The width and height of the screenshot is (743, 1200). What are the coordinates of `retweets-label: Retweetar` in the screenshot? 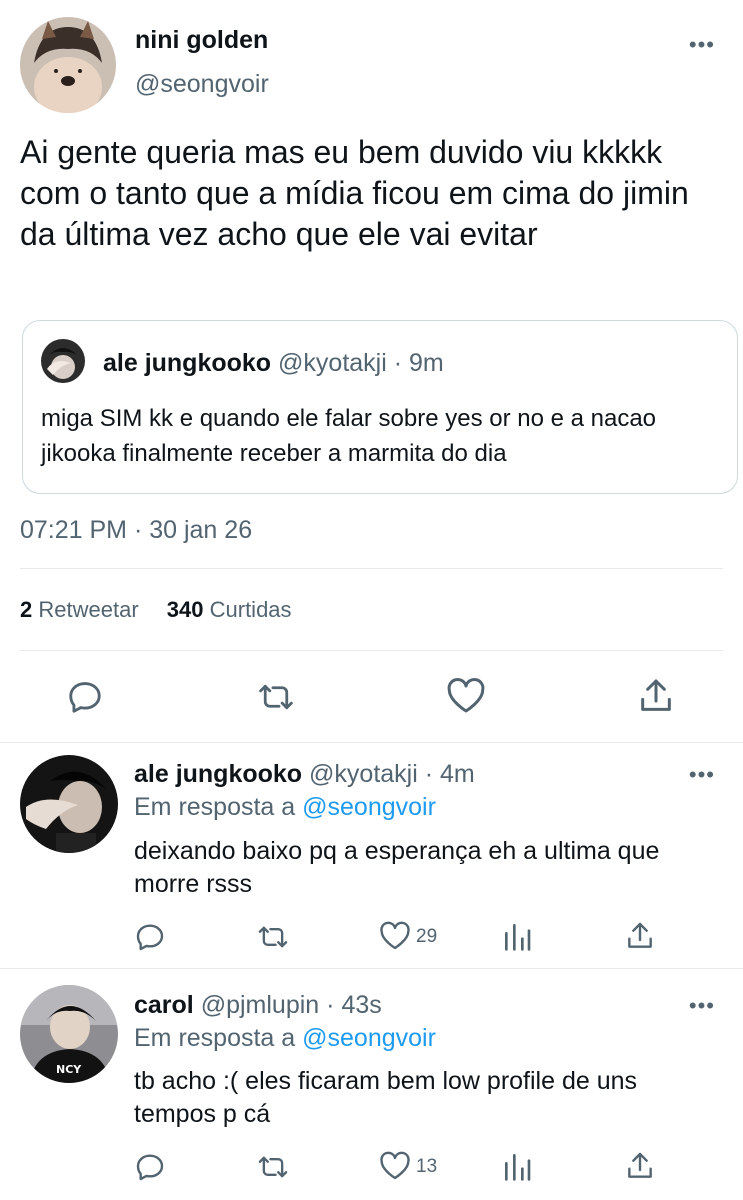 It's located at (88, 609).